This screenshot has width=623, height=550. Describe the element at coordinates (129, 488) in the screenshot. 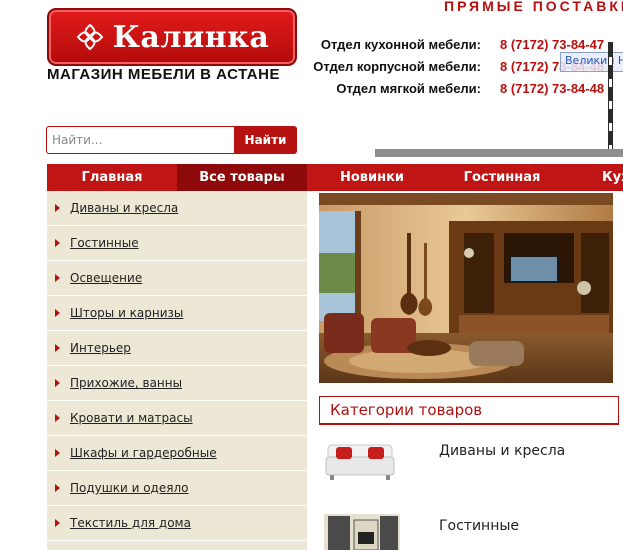

I see `sidebar-item-label: Подушки и одеяло` at that location.